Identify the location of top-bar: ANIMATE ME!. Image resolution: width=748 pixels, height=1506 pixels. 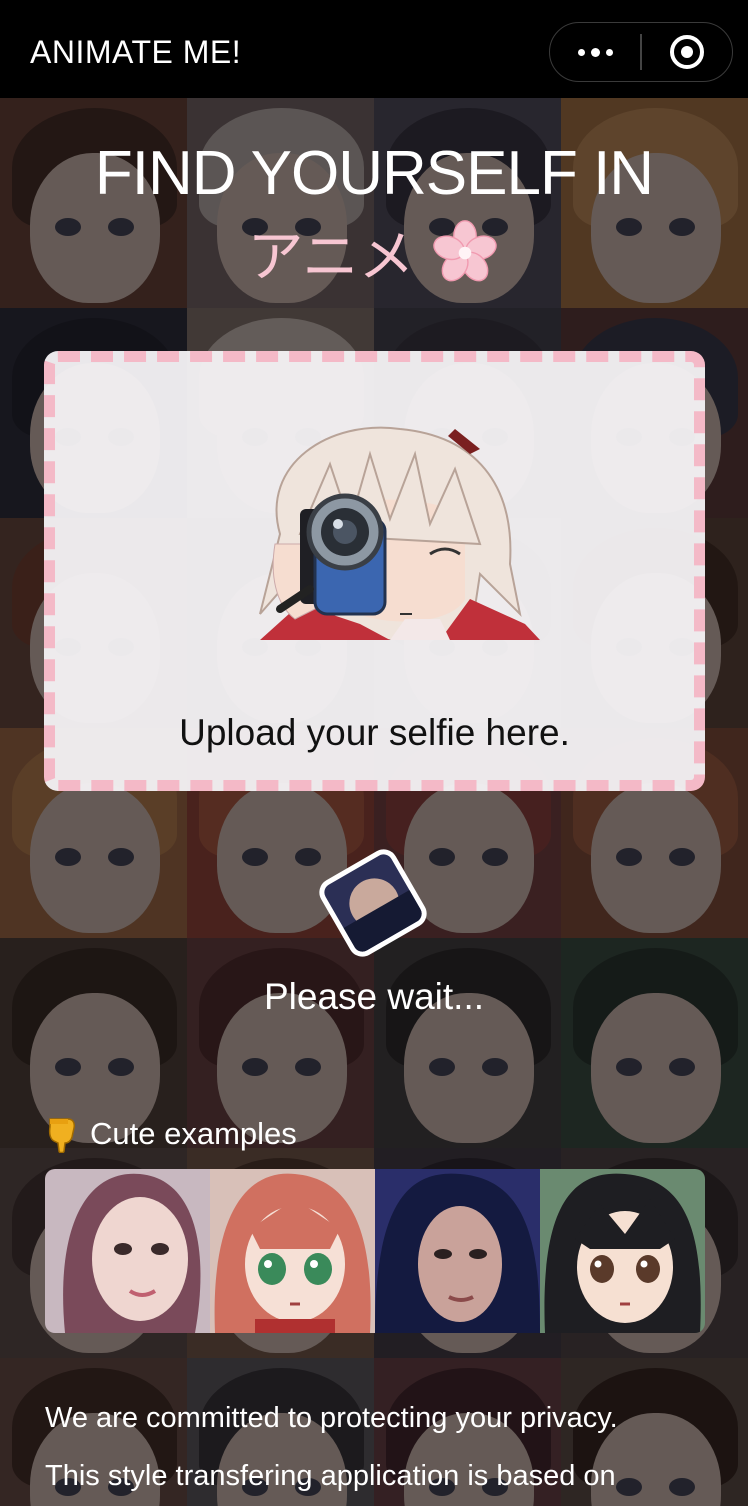
(374, 49).